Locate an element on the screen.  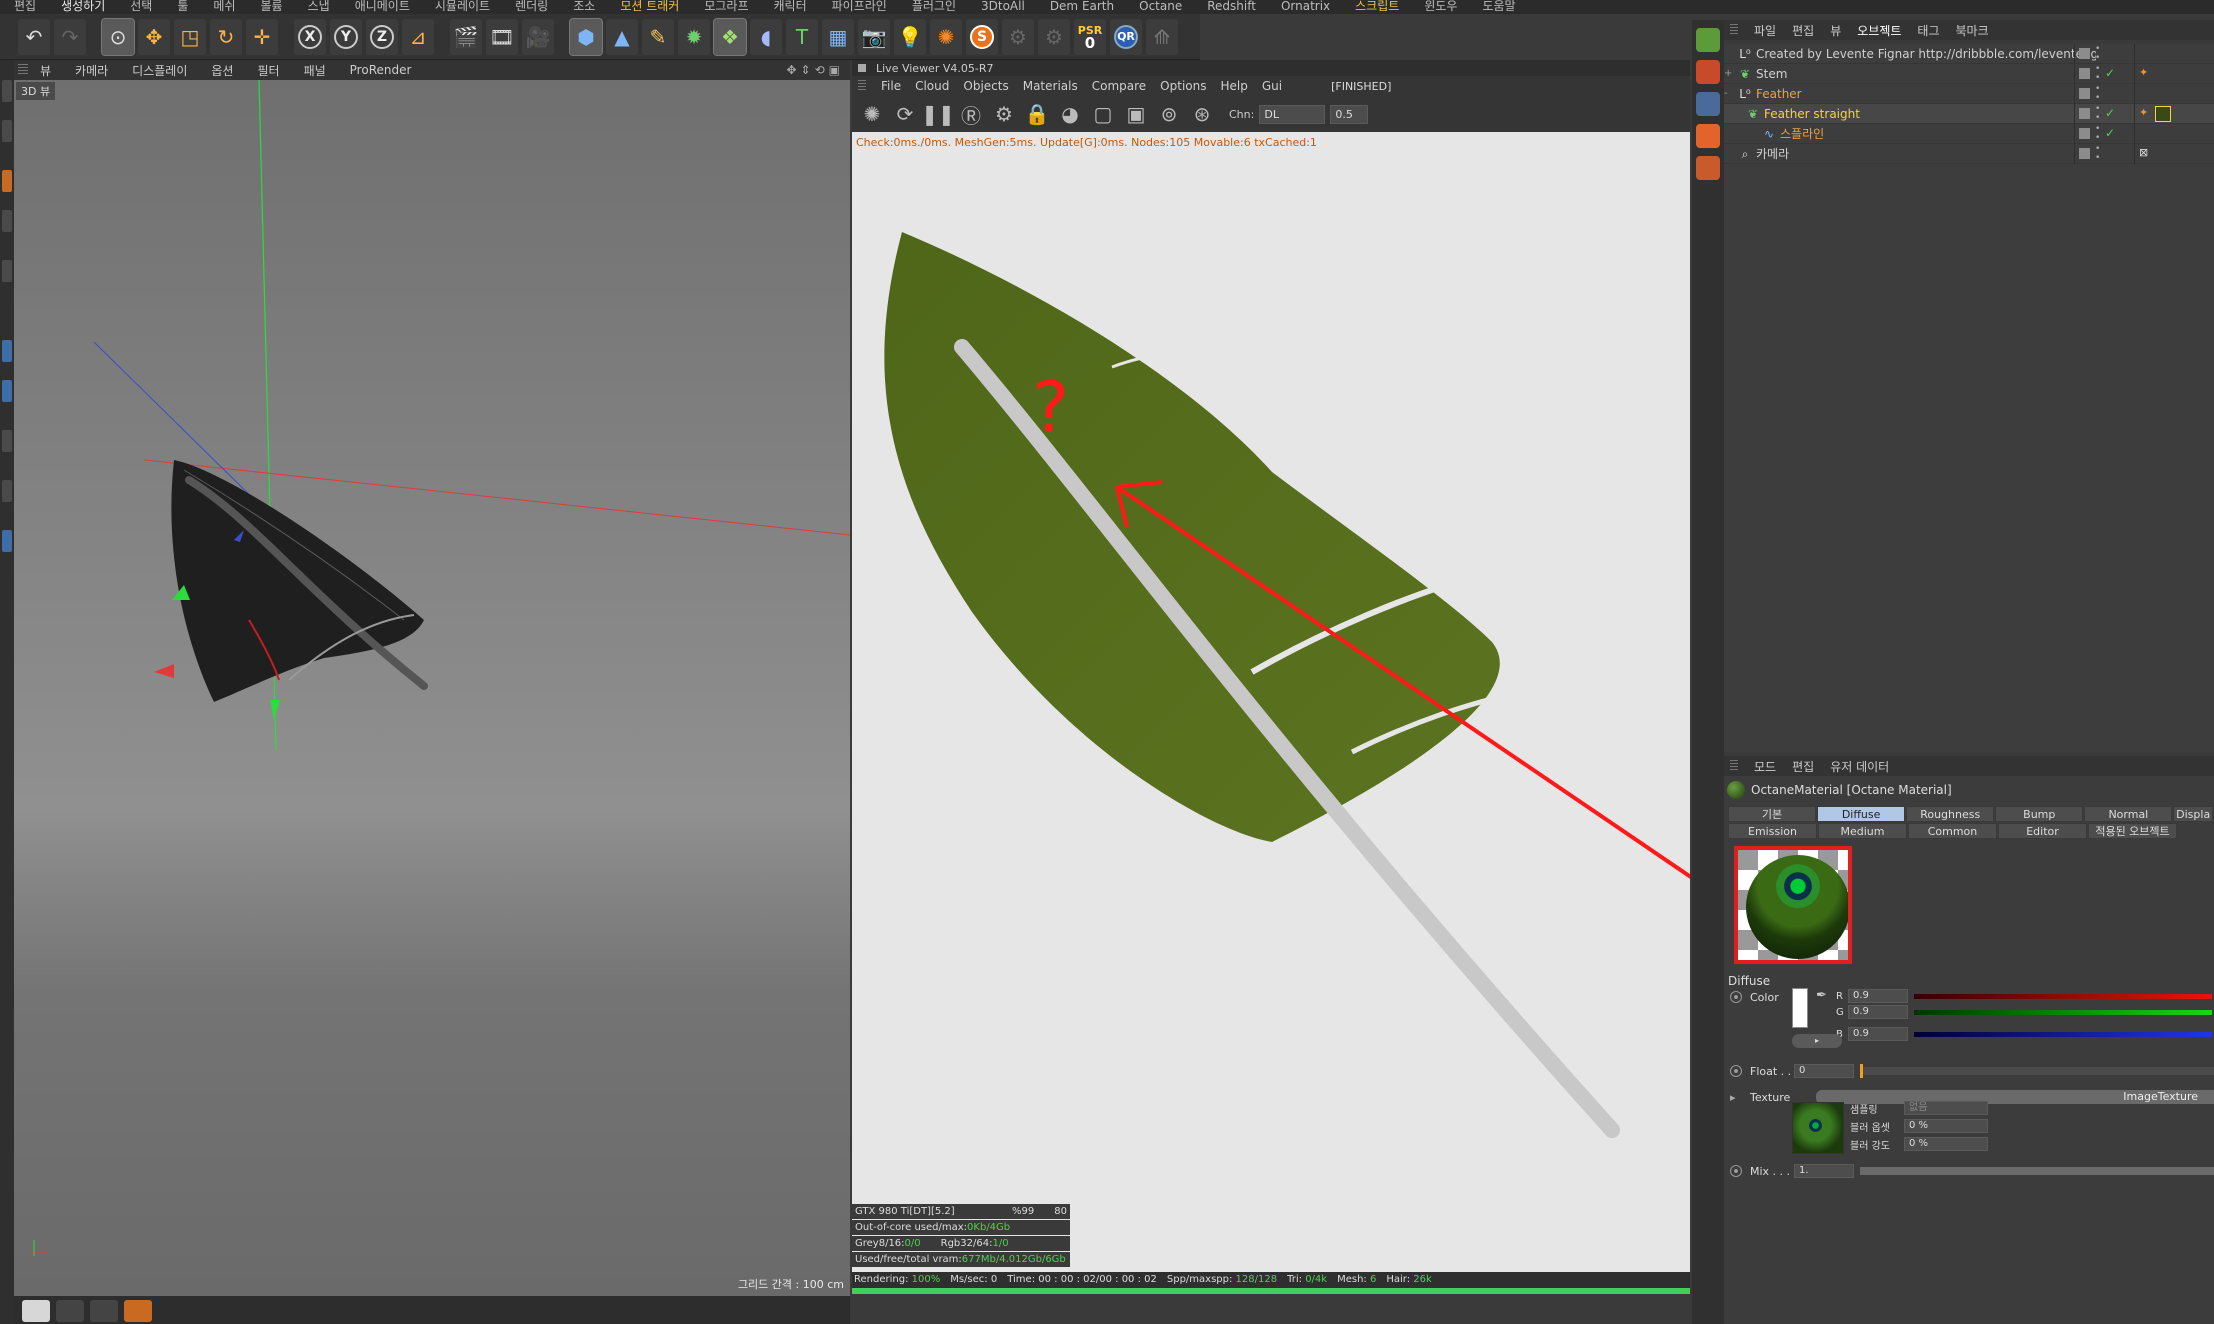
menu-item: Redshift is located at coordinates (1230, 7).